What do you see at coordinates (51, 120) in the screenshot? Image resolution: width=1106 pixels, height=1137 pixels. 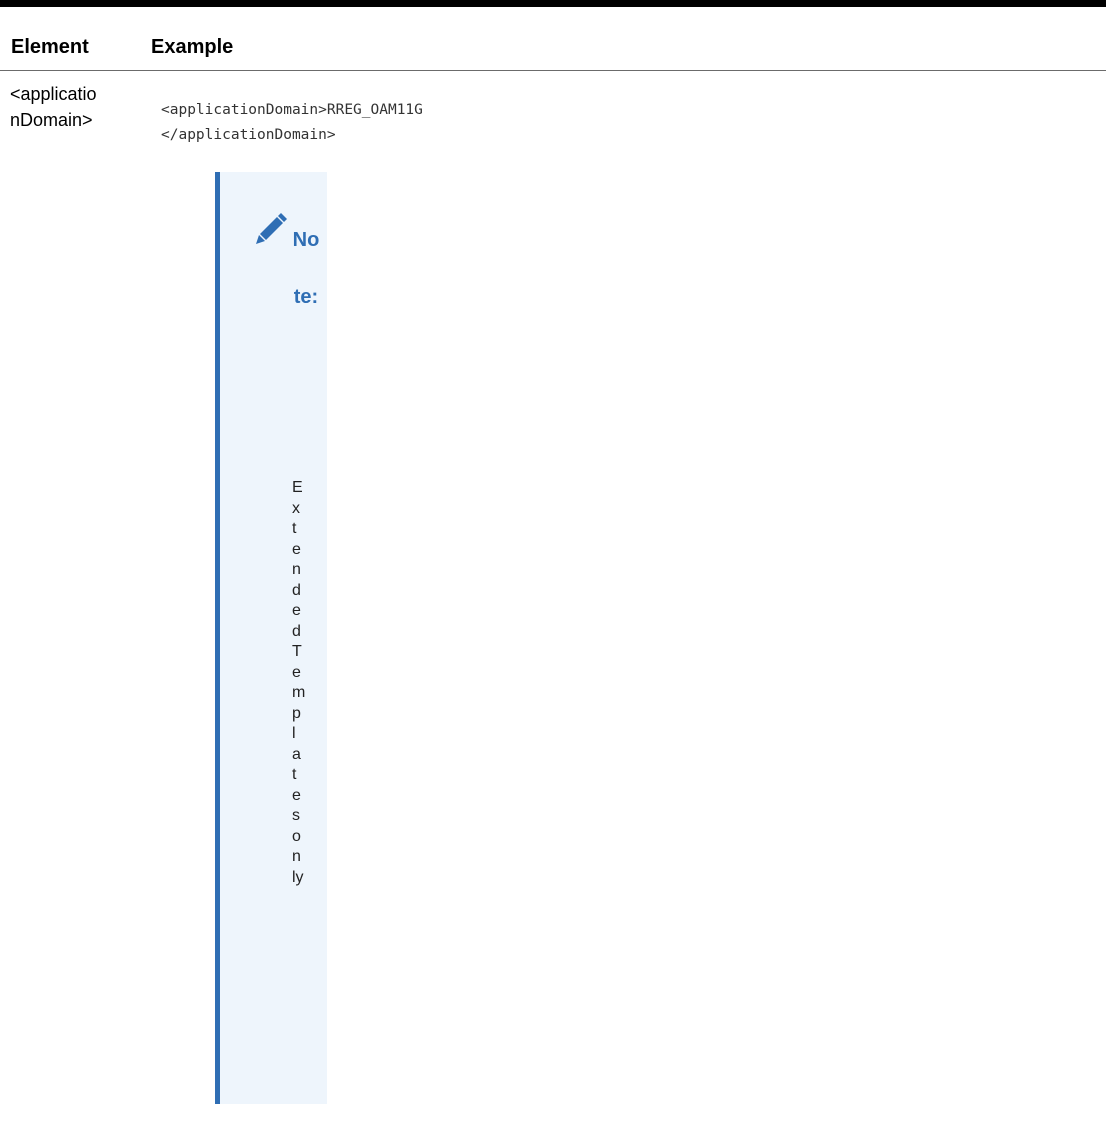 I see `element-name-line: nDomain>` at bounding box center [51, 120].